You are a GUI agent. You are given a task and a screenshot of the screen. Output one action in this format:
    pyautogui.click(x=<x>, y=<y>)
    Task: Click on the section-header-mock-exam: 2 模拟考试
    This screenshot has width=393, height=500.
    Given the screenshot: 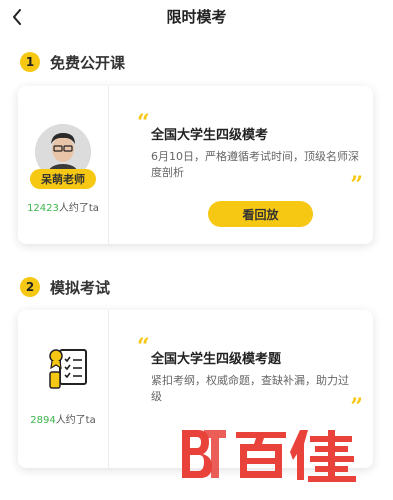 What is the action you would take?
    pyautogui.click(x=65, y=287)
    